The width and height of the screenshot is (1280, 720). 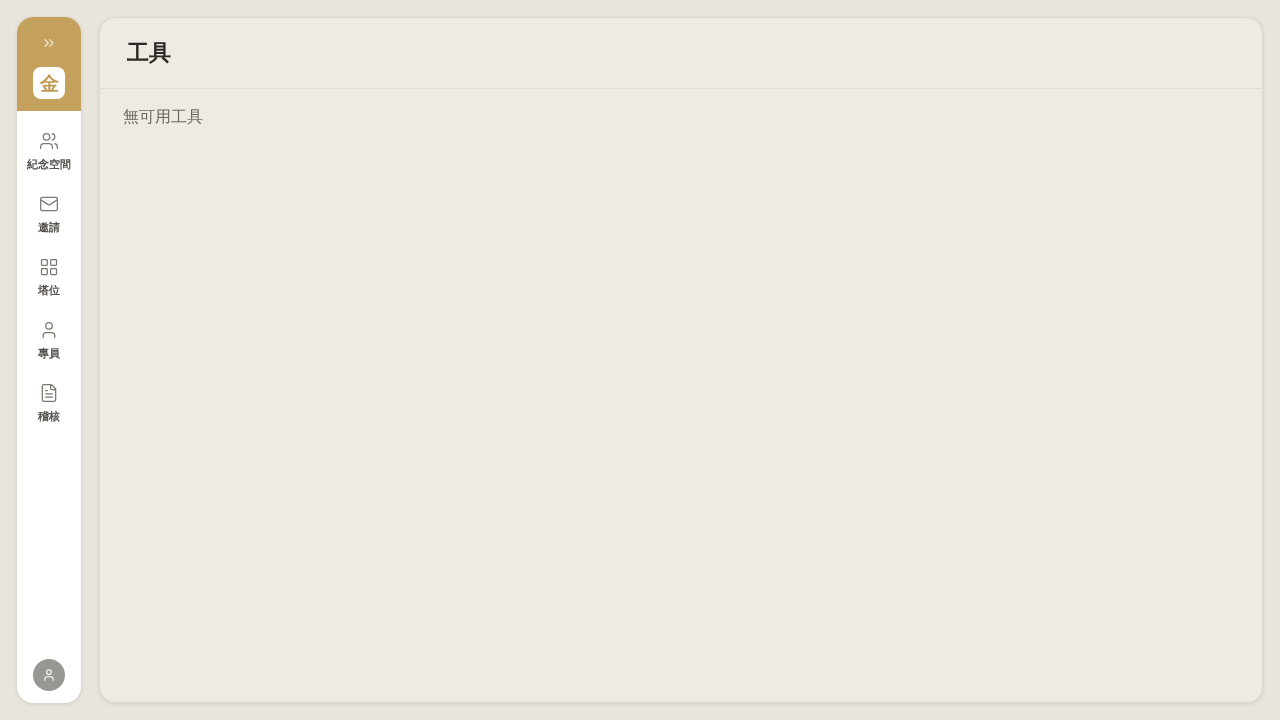 I want to click on mail-icon, so click(x=49, y=204).